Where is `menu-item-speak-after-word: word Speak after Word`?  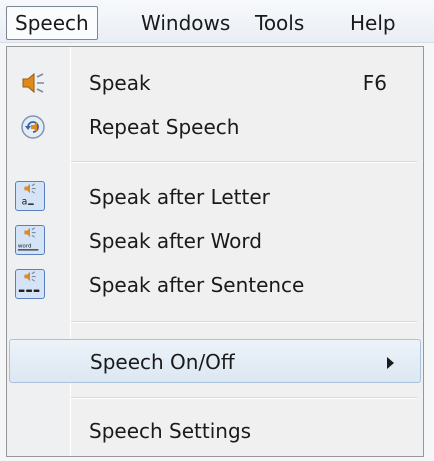
menu-item-speak-after-word: word Speak after Word is located at coordinates (215, 241).